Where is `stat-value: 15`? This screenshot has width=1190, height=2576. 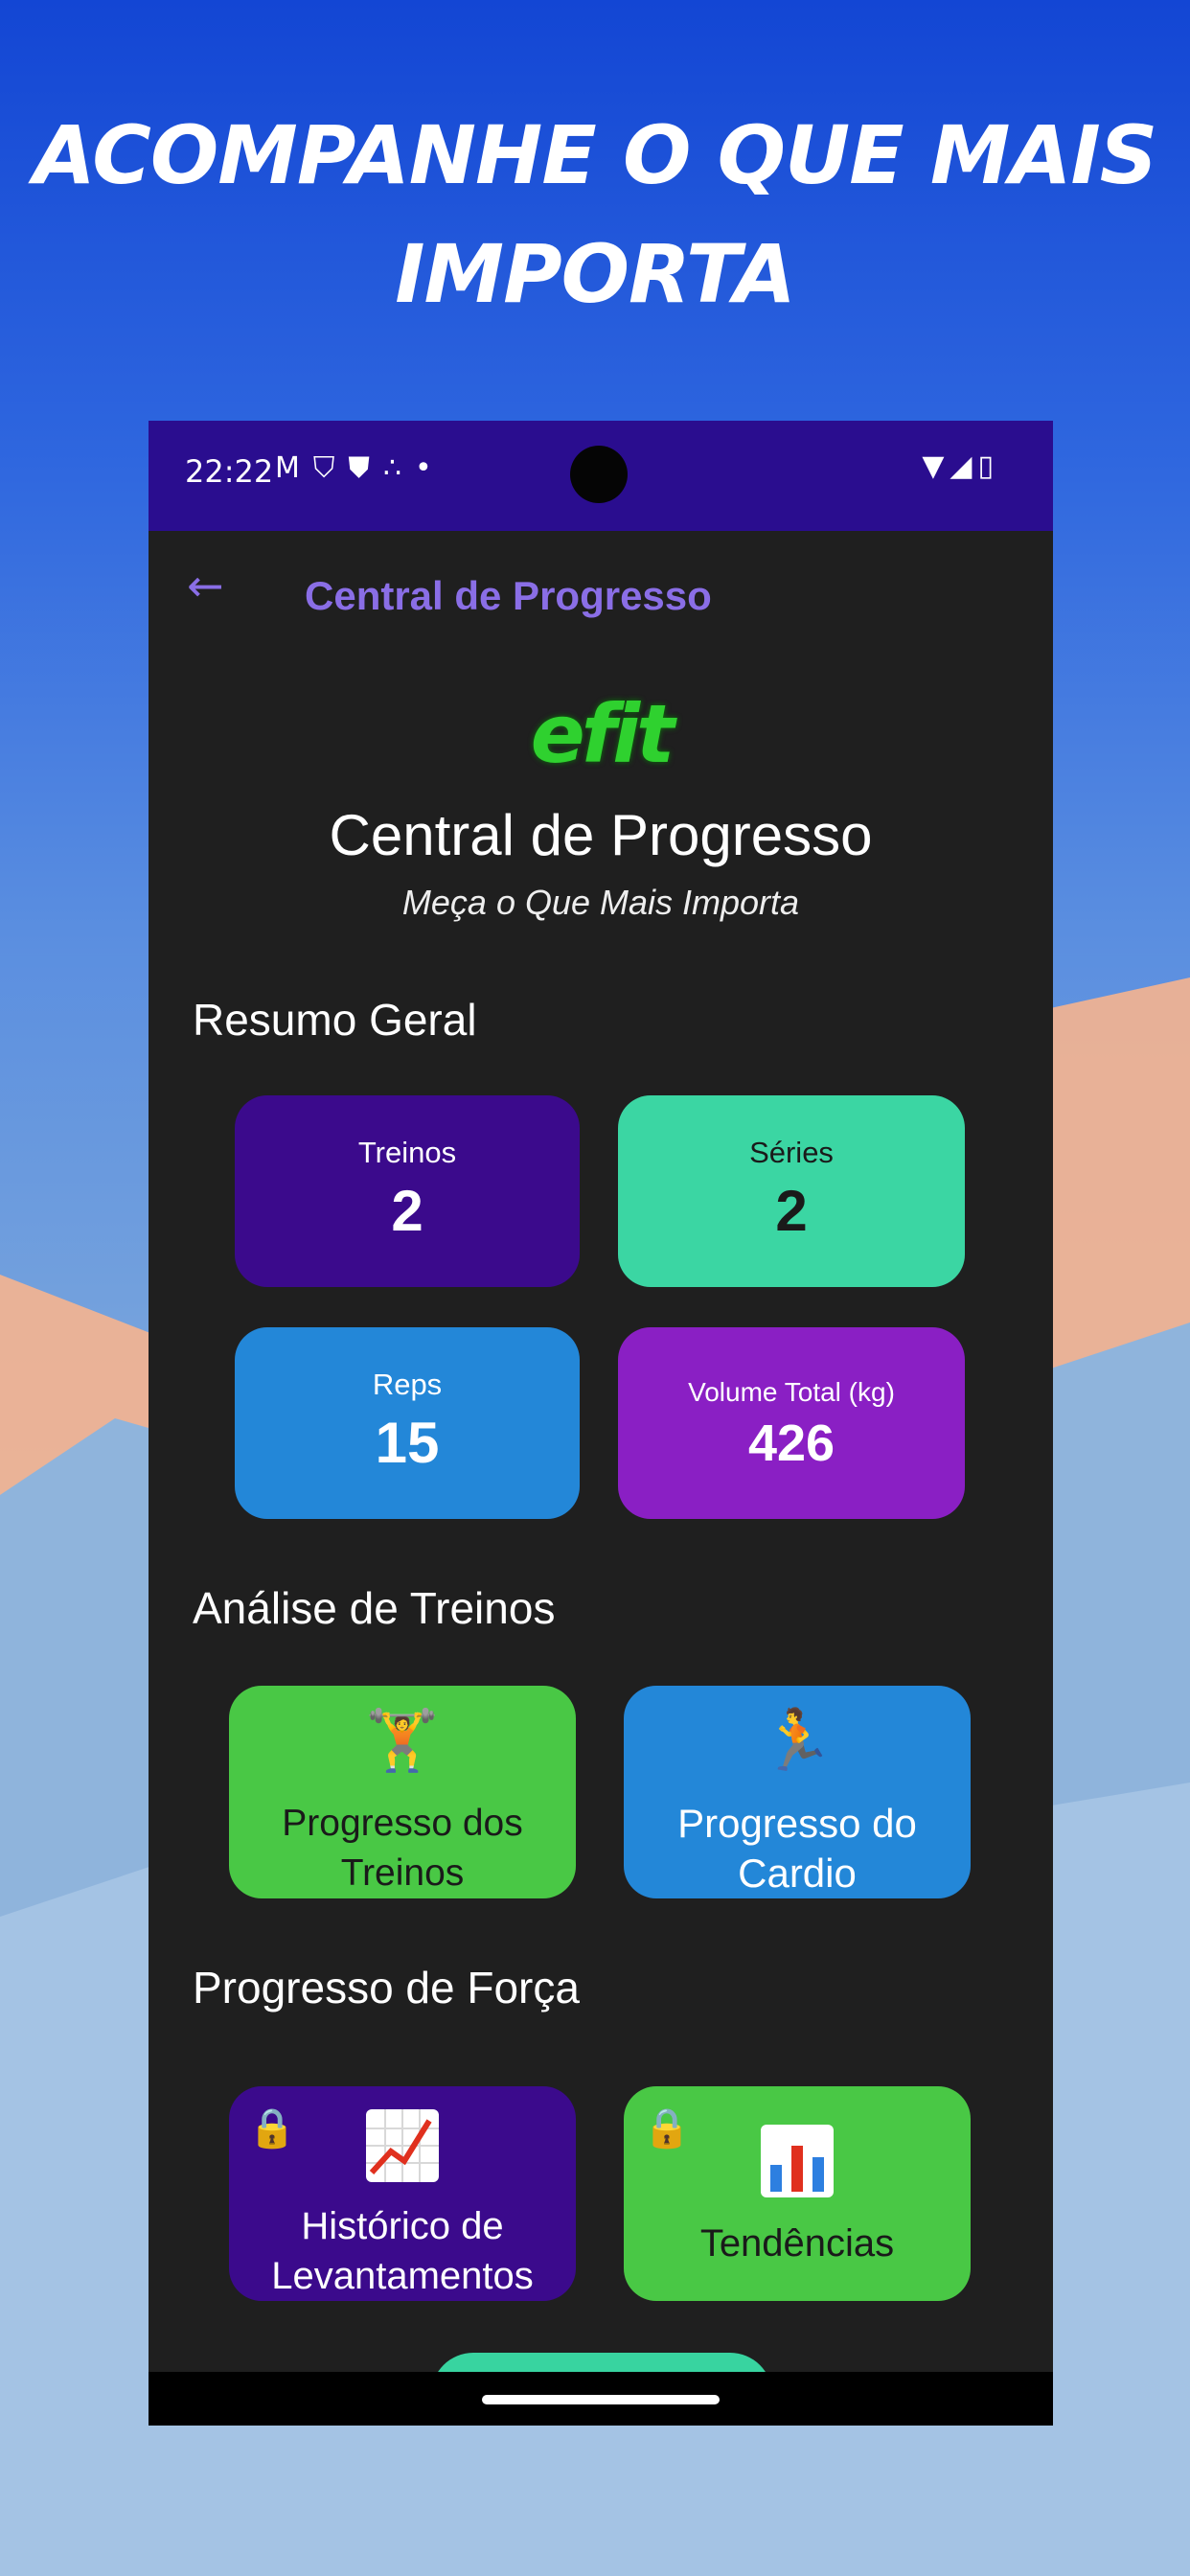
stat-value: 15 is located at coordinates (408, 1443).